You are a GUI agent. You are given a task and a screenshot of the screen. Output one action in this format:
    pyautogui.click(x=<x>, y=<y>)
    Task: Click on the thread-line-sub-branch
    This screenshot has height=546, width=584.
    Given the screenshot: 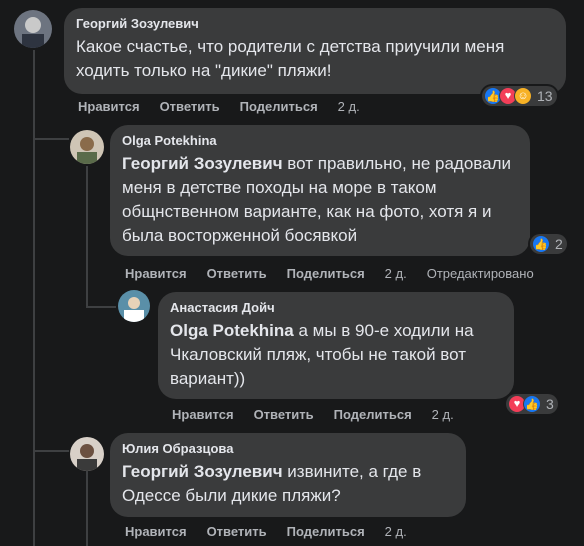 What is the action you would take?
    pyautogui.click(x=101, y=307)
    